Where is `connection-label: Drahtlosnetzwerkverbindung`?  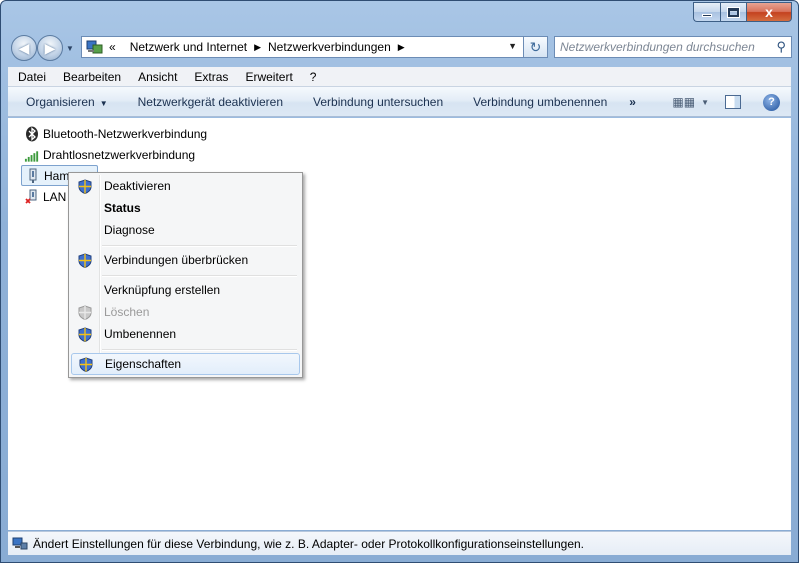
connection-label: Drahtlosnetzwerkverbindung is located at coordinates (119, 155).